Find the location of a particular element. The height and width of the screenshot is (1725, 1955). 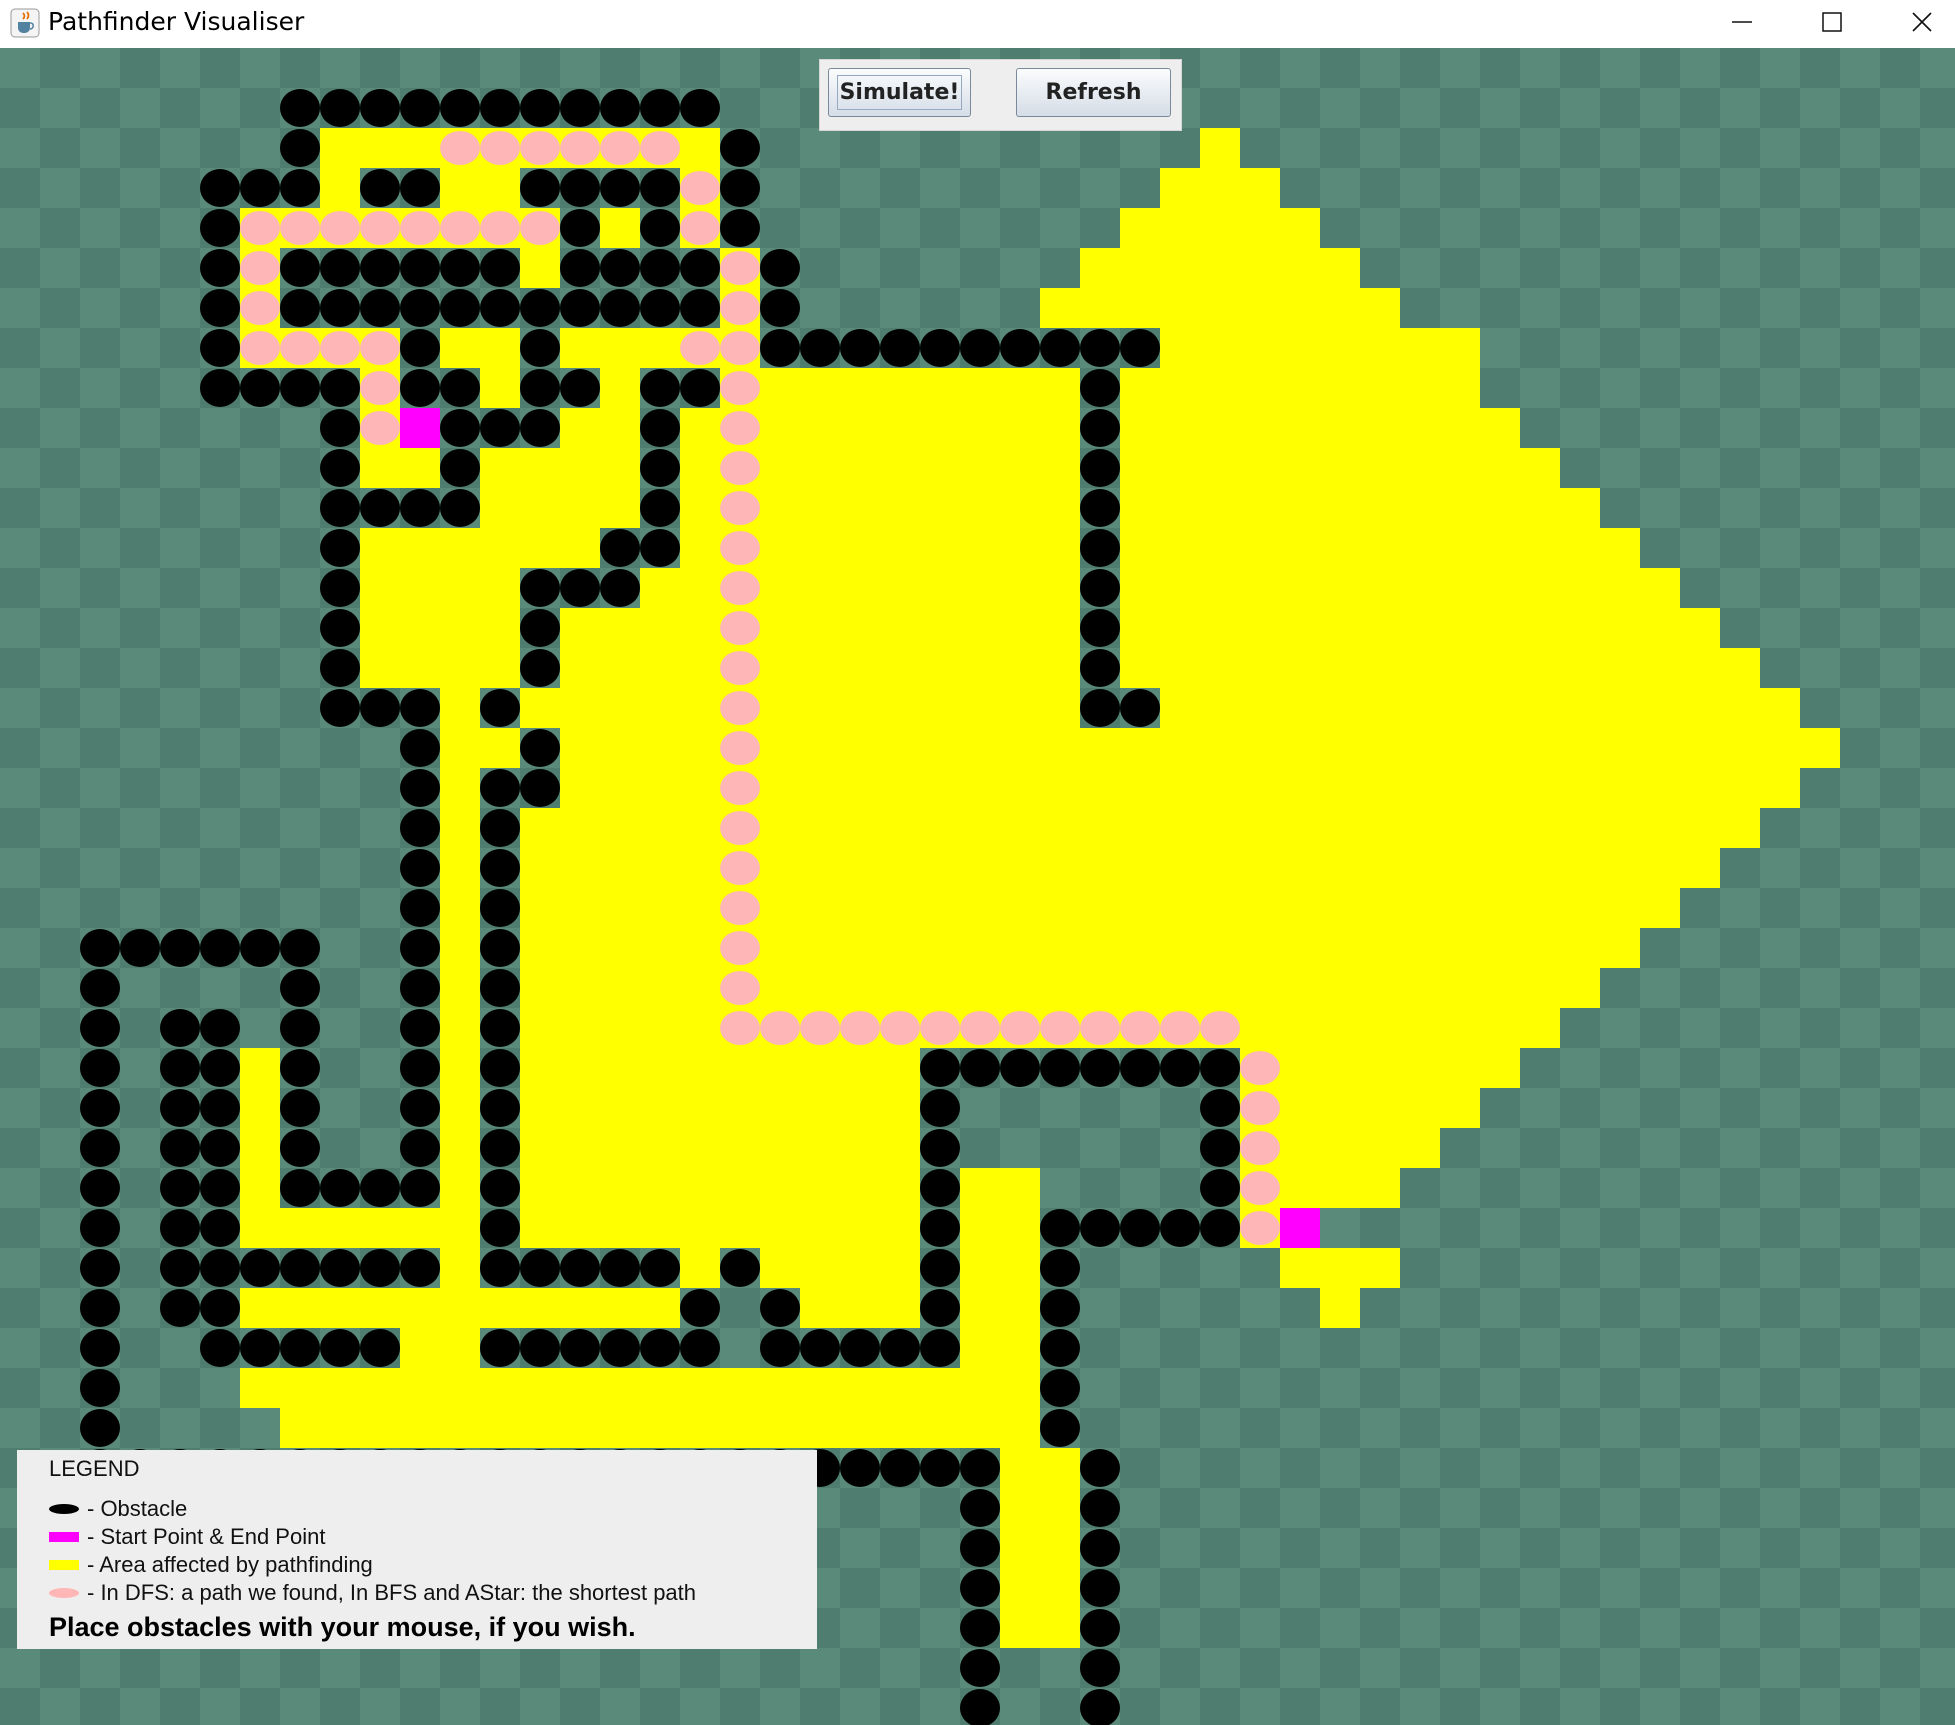

simulate-button: Simulate! is located at coordinates (899, 92).